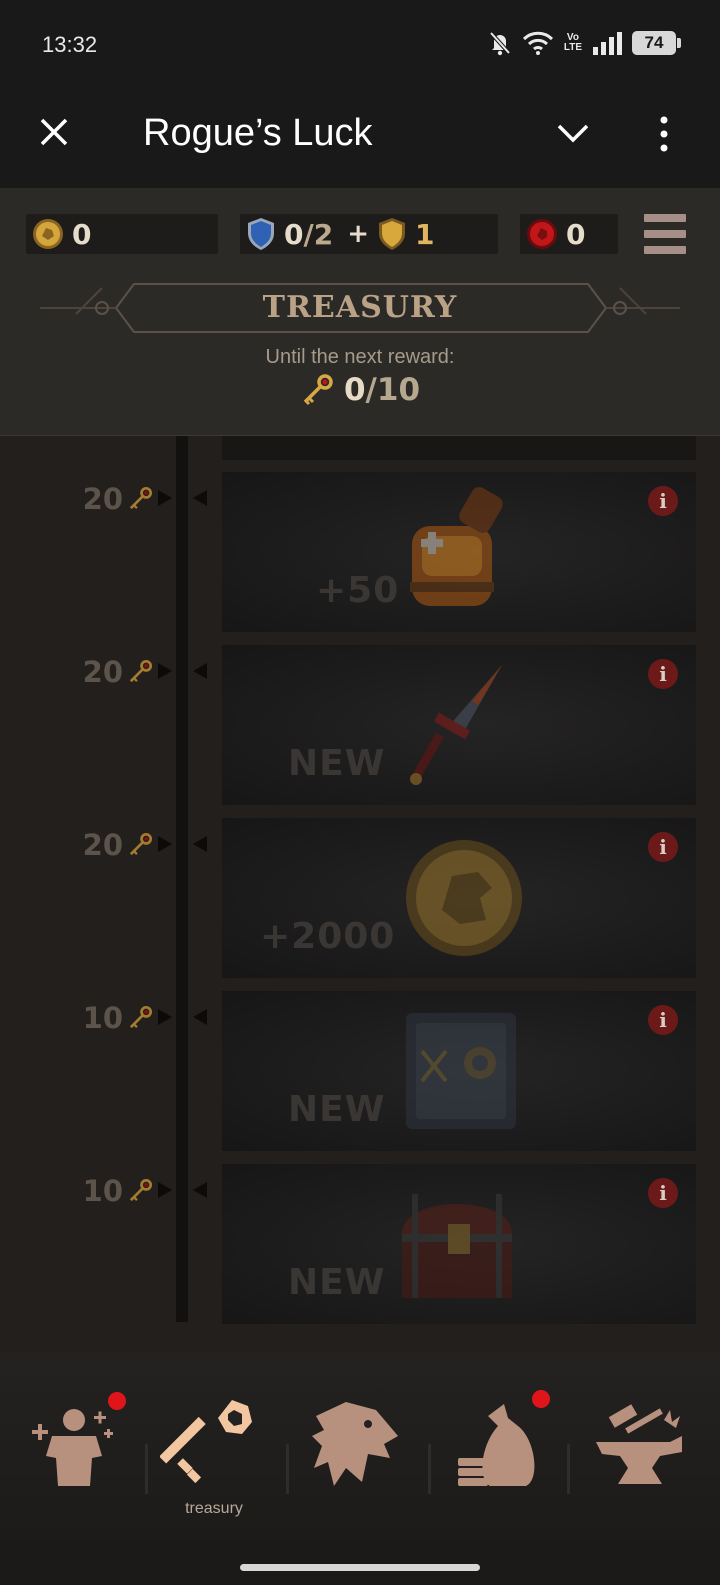 This screenshot has width=720, height=1585. Describe the element at coordinates (584, 43) in the screenshot. I see `status-icons: Vo LTE 74` at that location.